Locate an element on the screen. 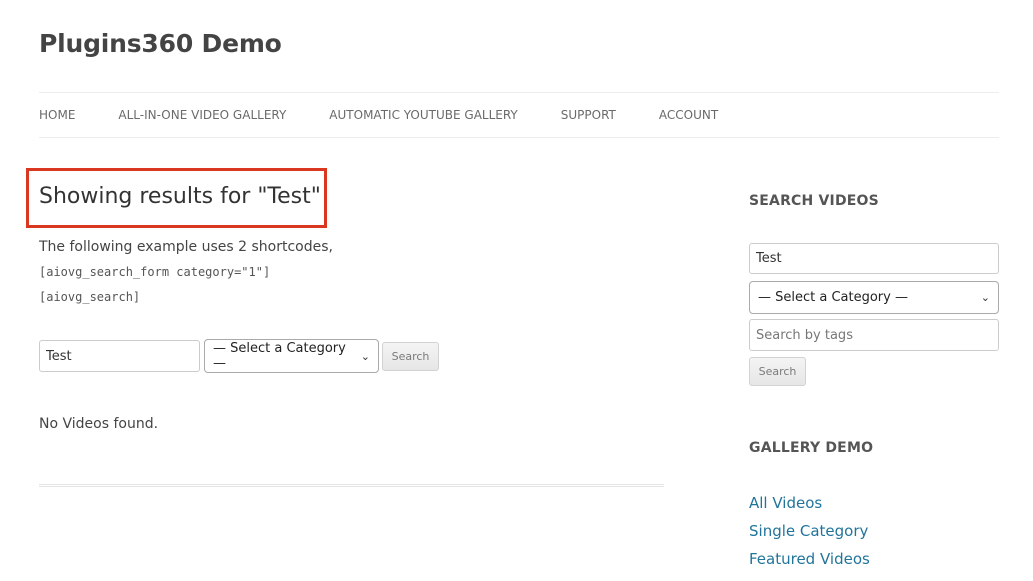 Image resolution: width=1033 pixels, height=581 pixels. intro-text: The following example uses 2 shortcodes, is located at coordinates (186, 247).